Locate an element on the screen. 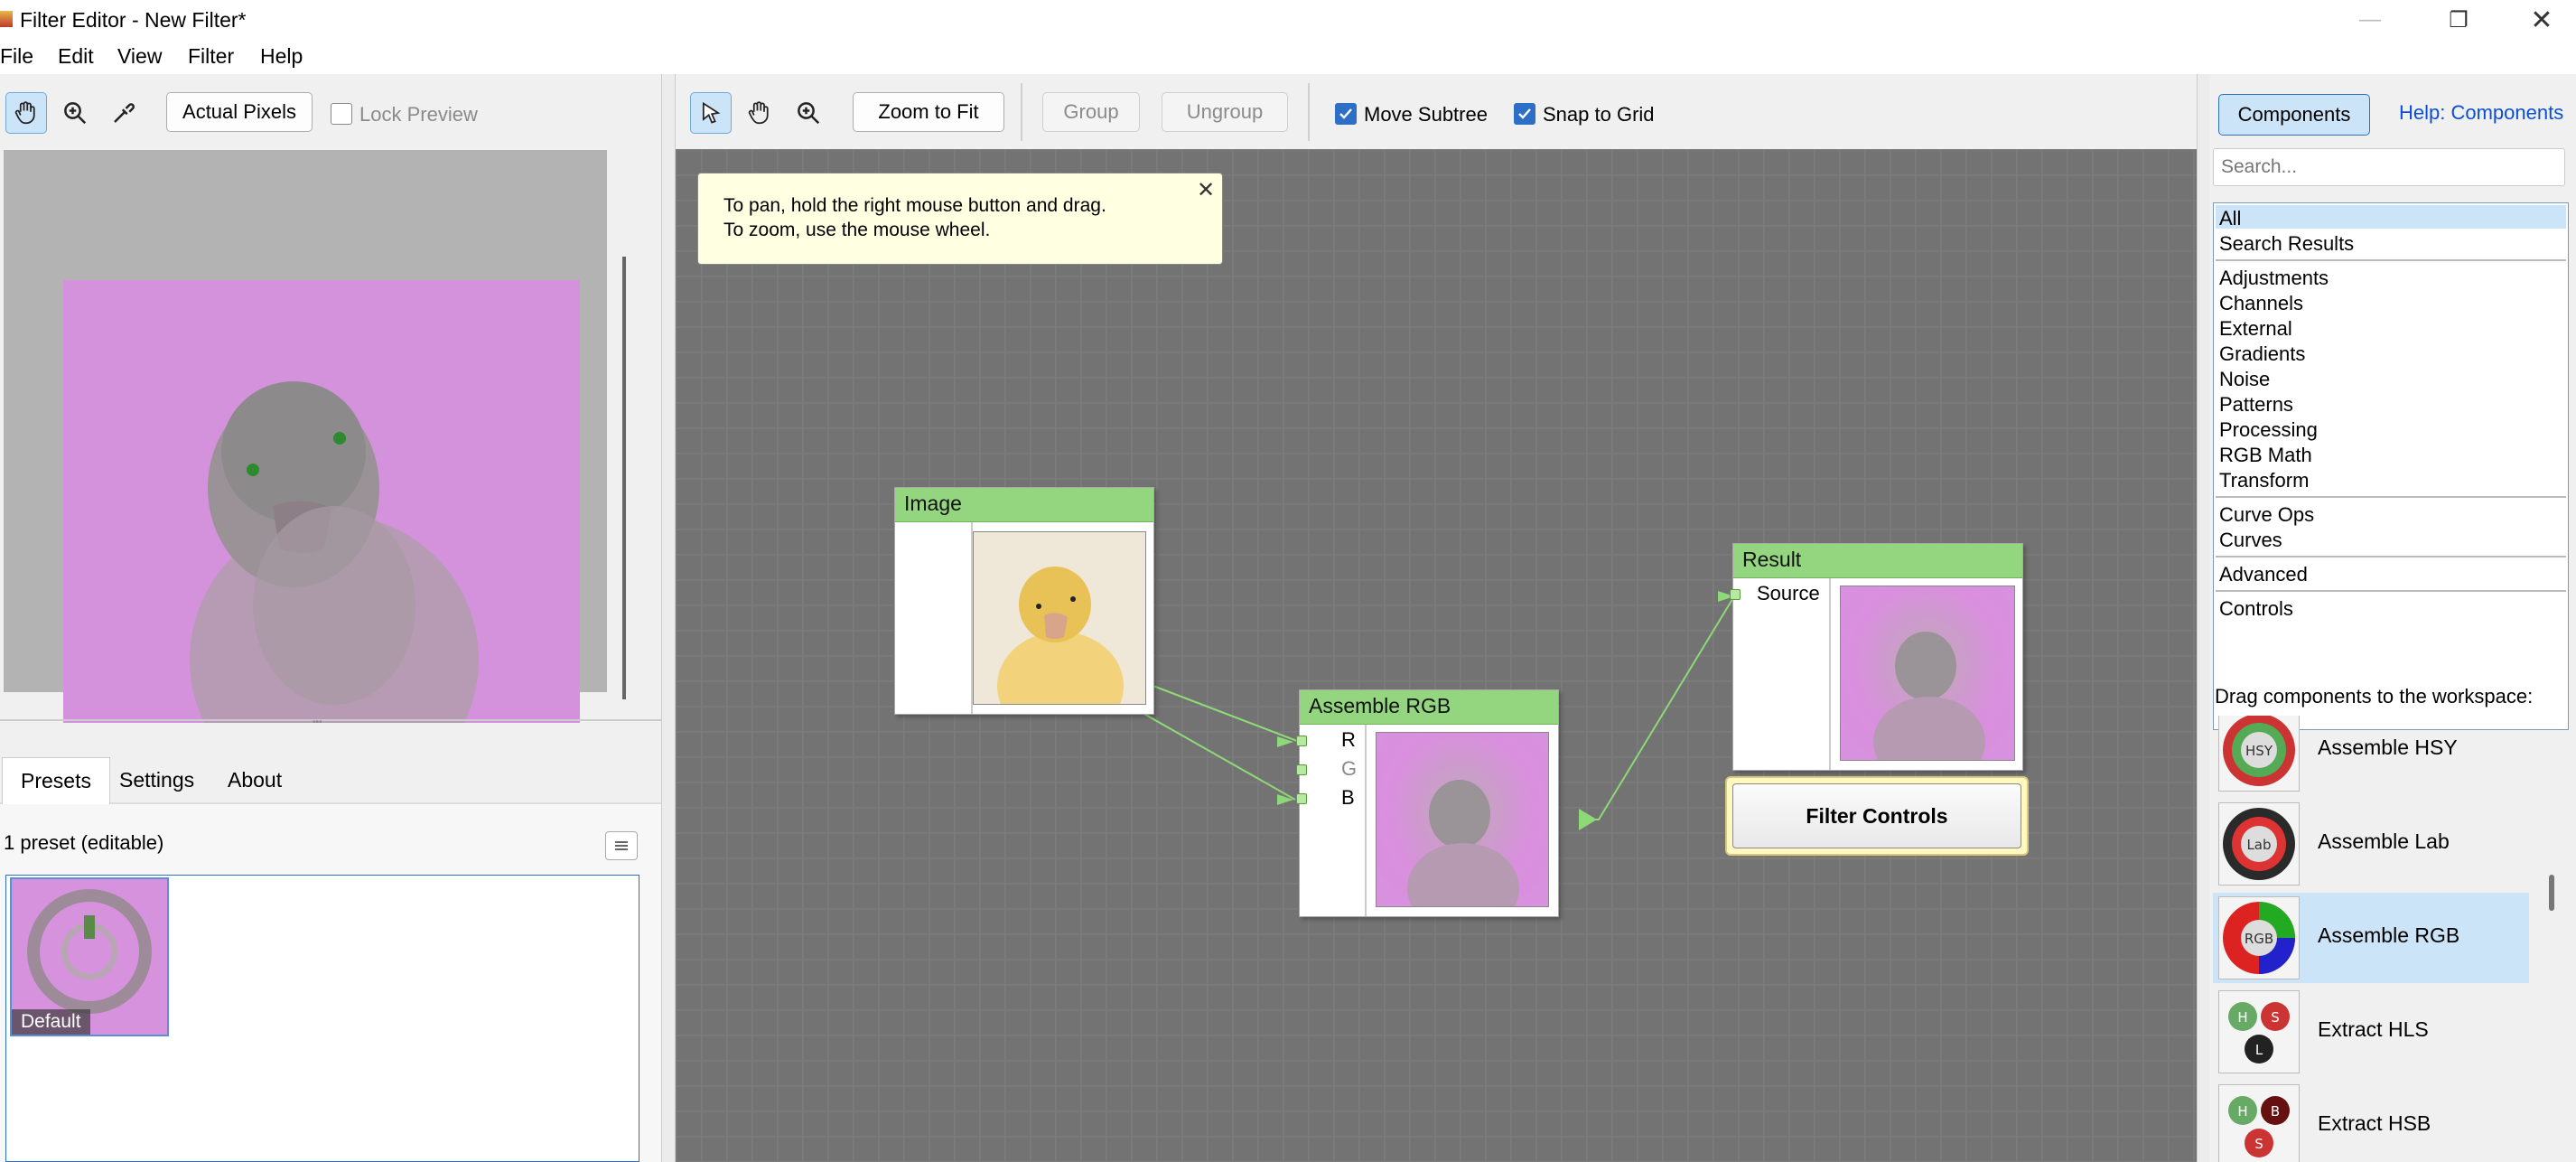 The width and height of the screenshot is (2576, 1162). extract-hsb-icon: H BS is located at coordinates (2259, 1123).